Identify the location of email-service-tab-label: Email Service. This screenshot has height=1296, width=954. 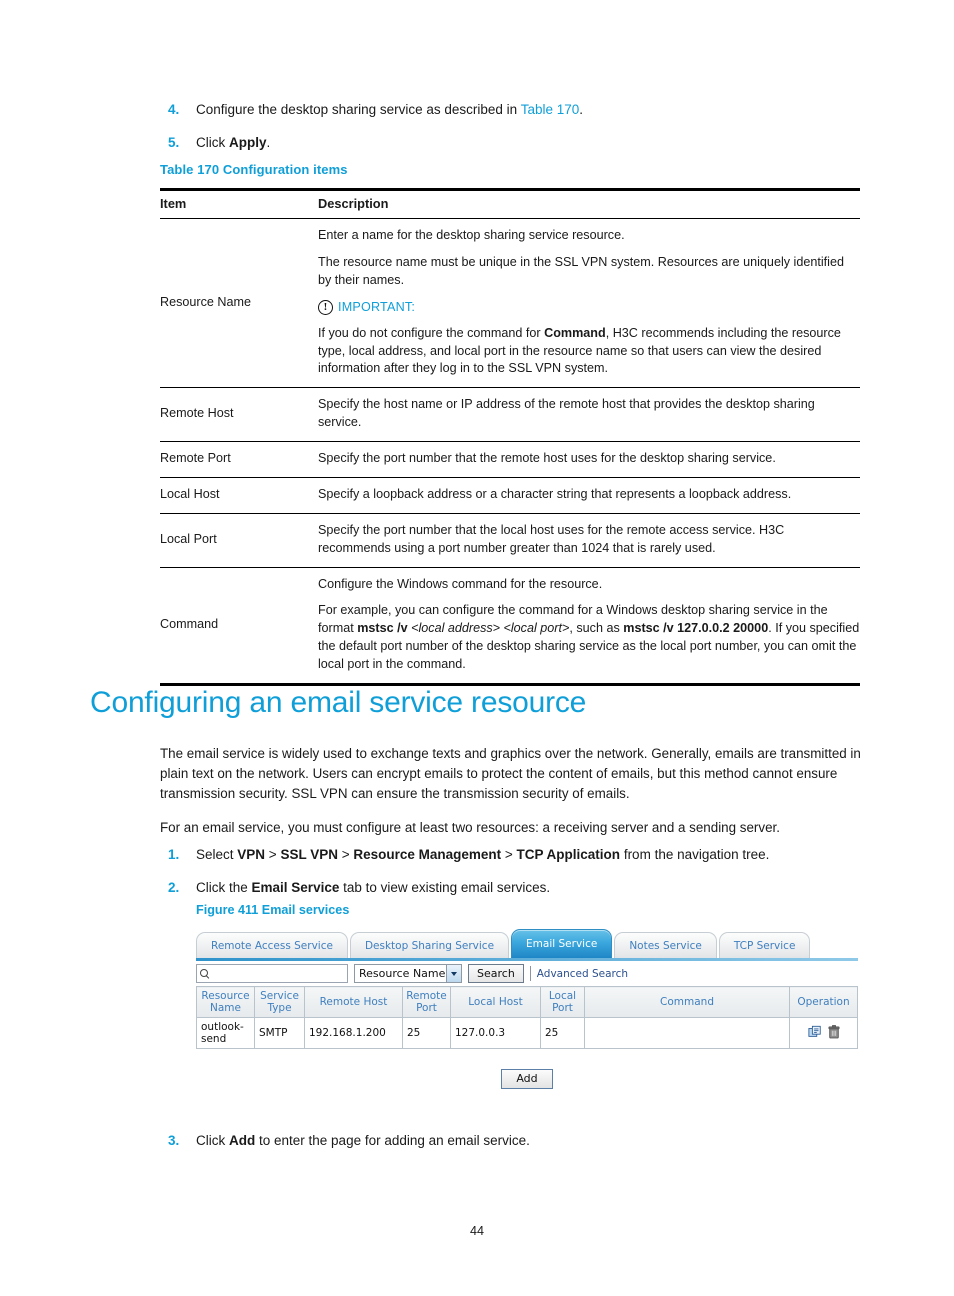
(295, 887).